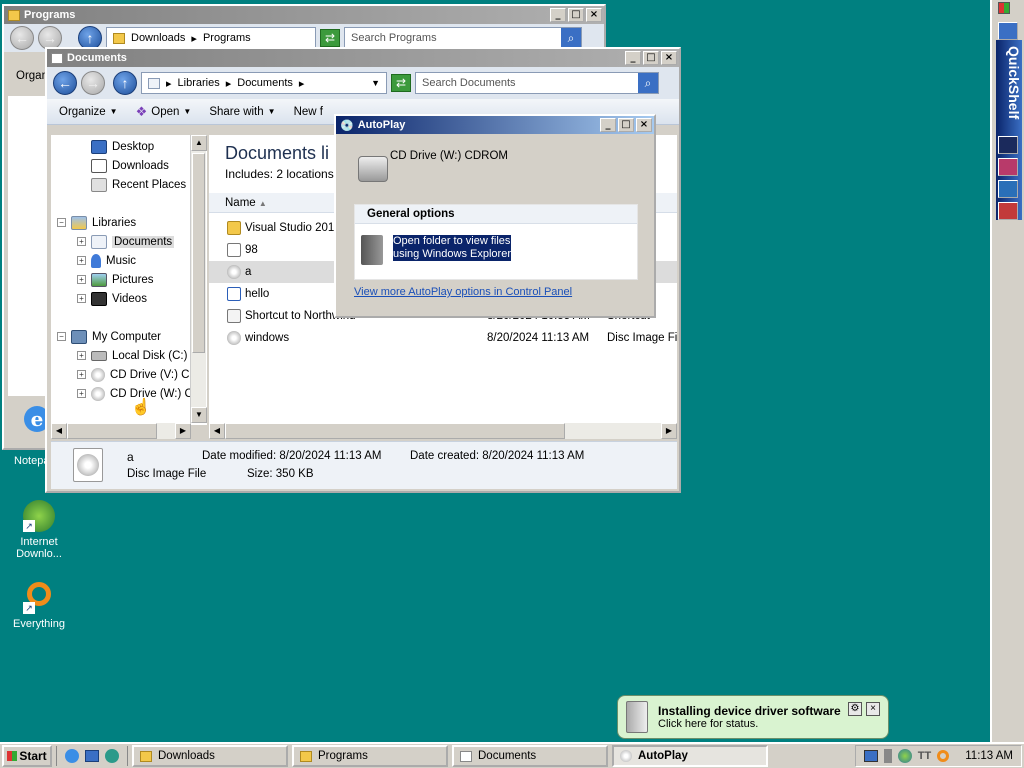  I want to click on programs-titlebar: Programs _ □ ×, so click(304, 15).